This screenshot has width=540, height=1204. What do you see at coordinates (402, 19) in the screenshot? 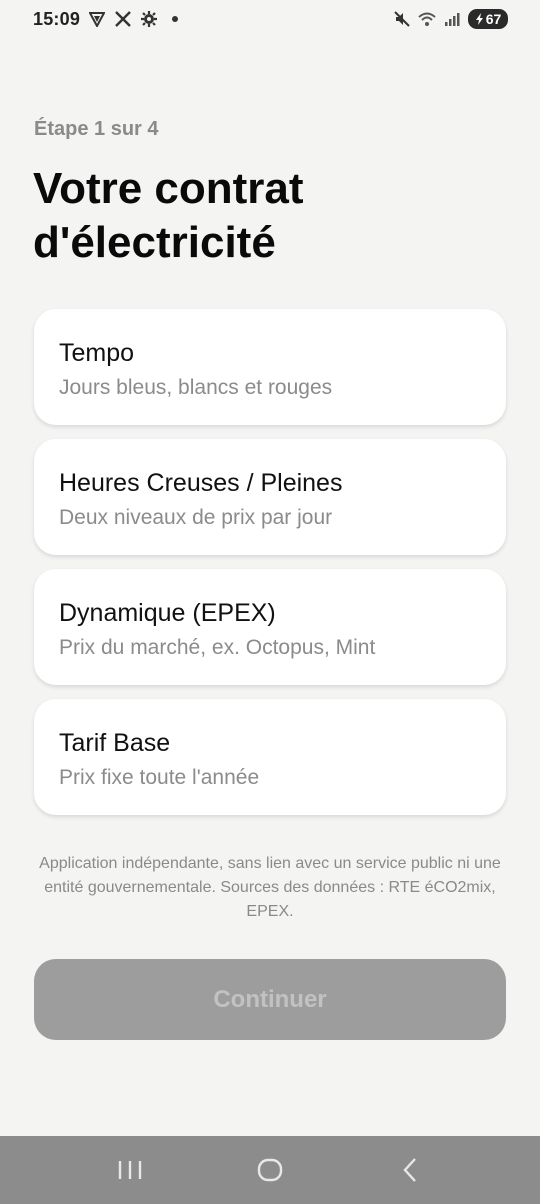
I see `mute-icon` at bounding box center [402, 19].